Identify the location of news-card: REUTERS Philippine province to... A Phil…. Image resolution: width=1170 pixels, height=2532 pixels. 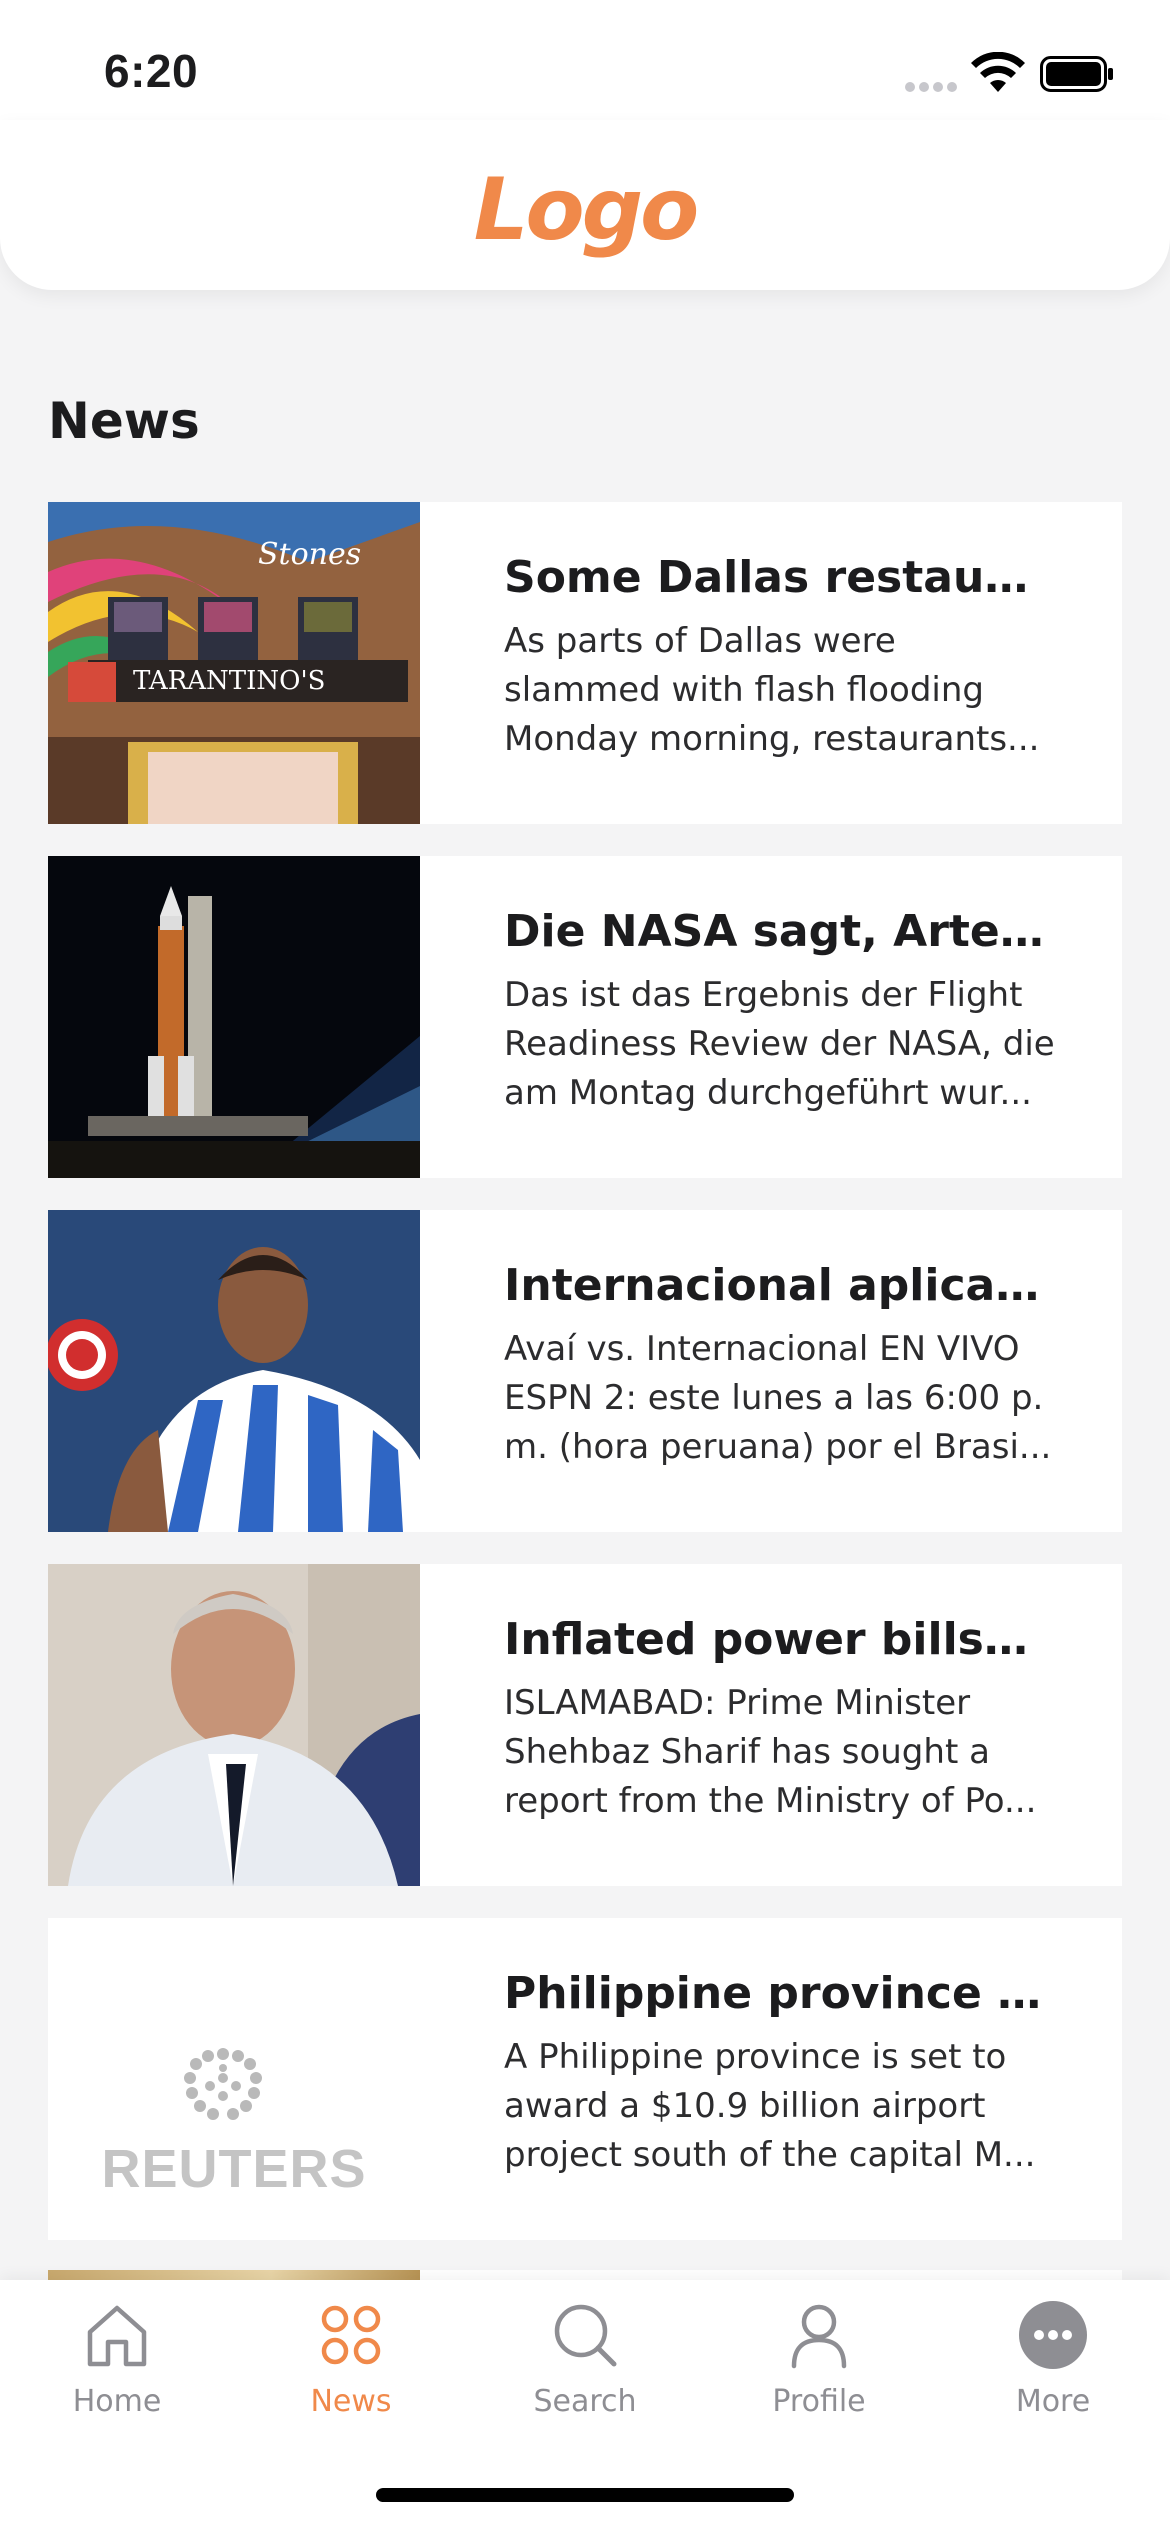
(585, 2079).